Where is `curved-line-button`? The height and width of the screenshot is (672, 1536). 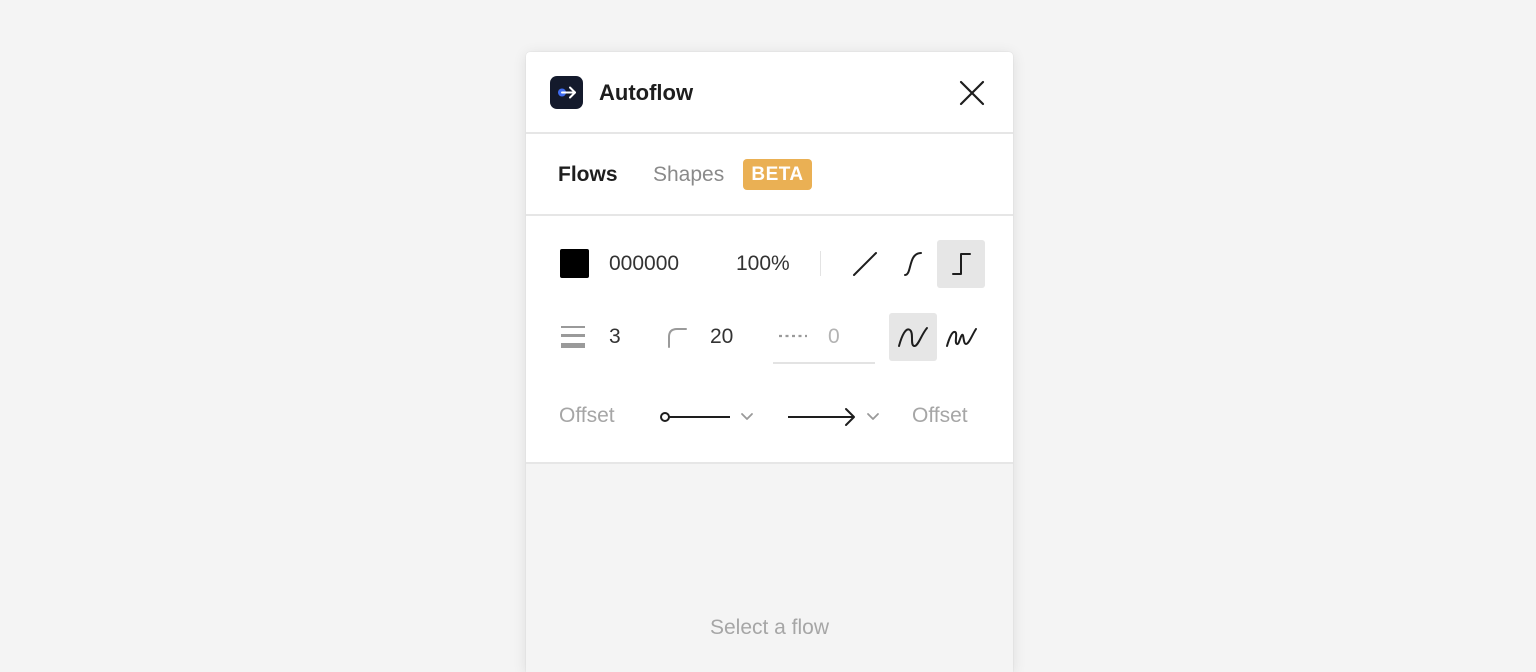 curved-line-button is located at coordinates (913, 264).